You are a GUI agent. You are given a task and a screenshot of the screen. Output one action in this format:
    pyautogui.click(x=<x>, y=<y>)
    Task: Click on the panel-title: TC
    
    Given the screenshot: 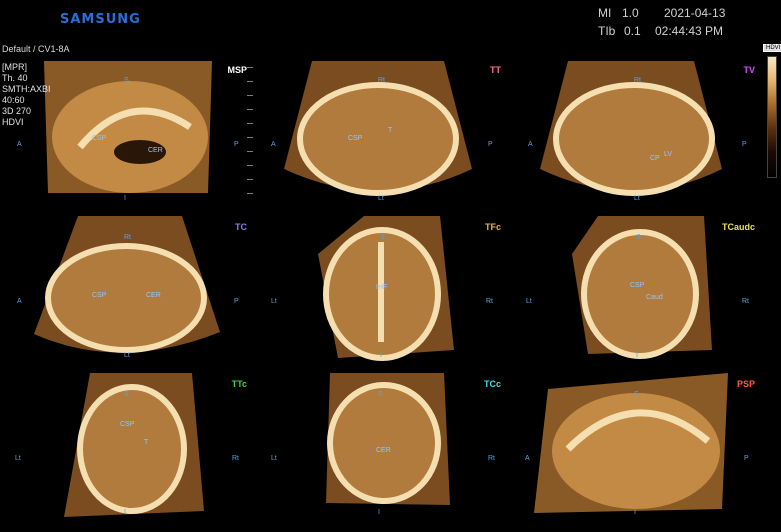 What is the action you would take?
    pyautogui.click(x=241, y=227)
    